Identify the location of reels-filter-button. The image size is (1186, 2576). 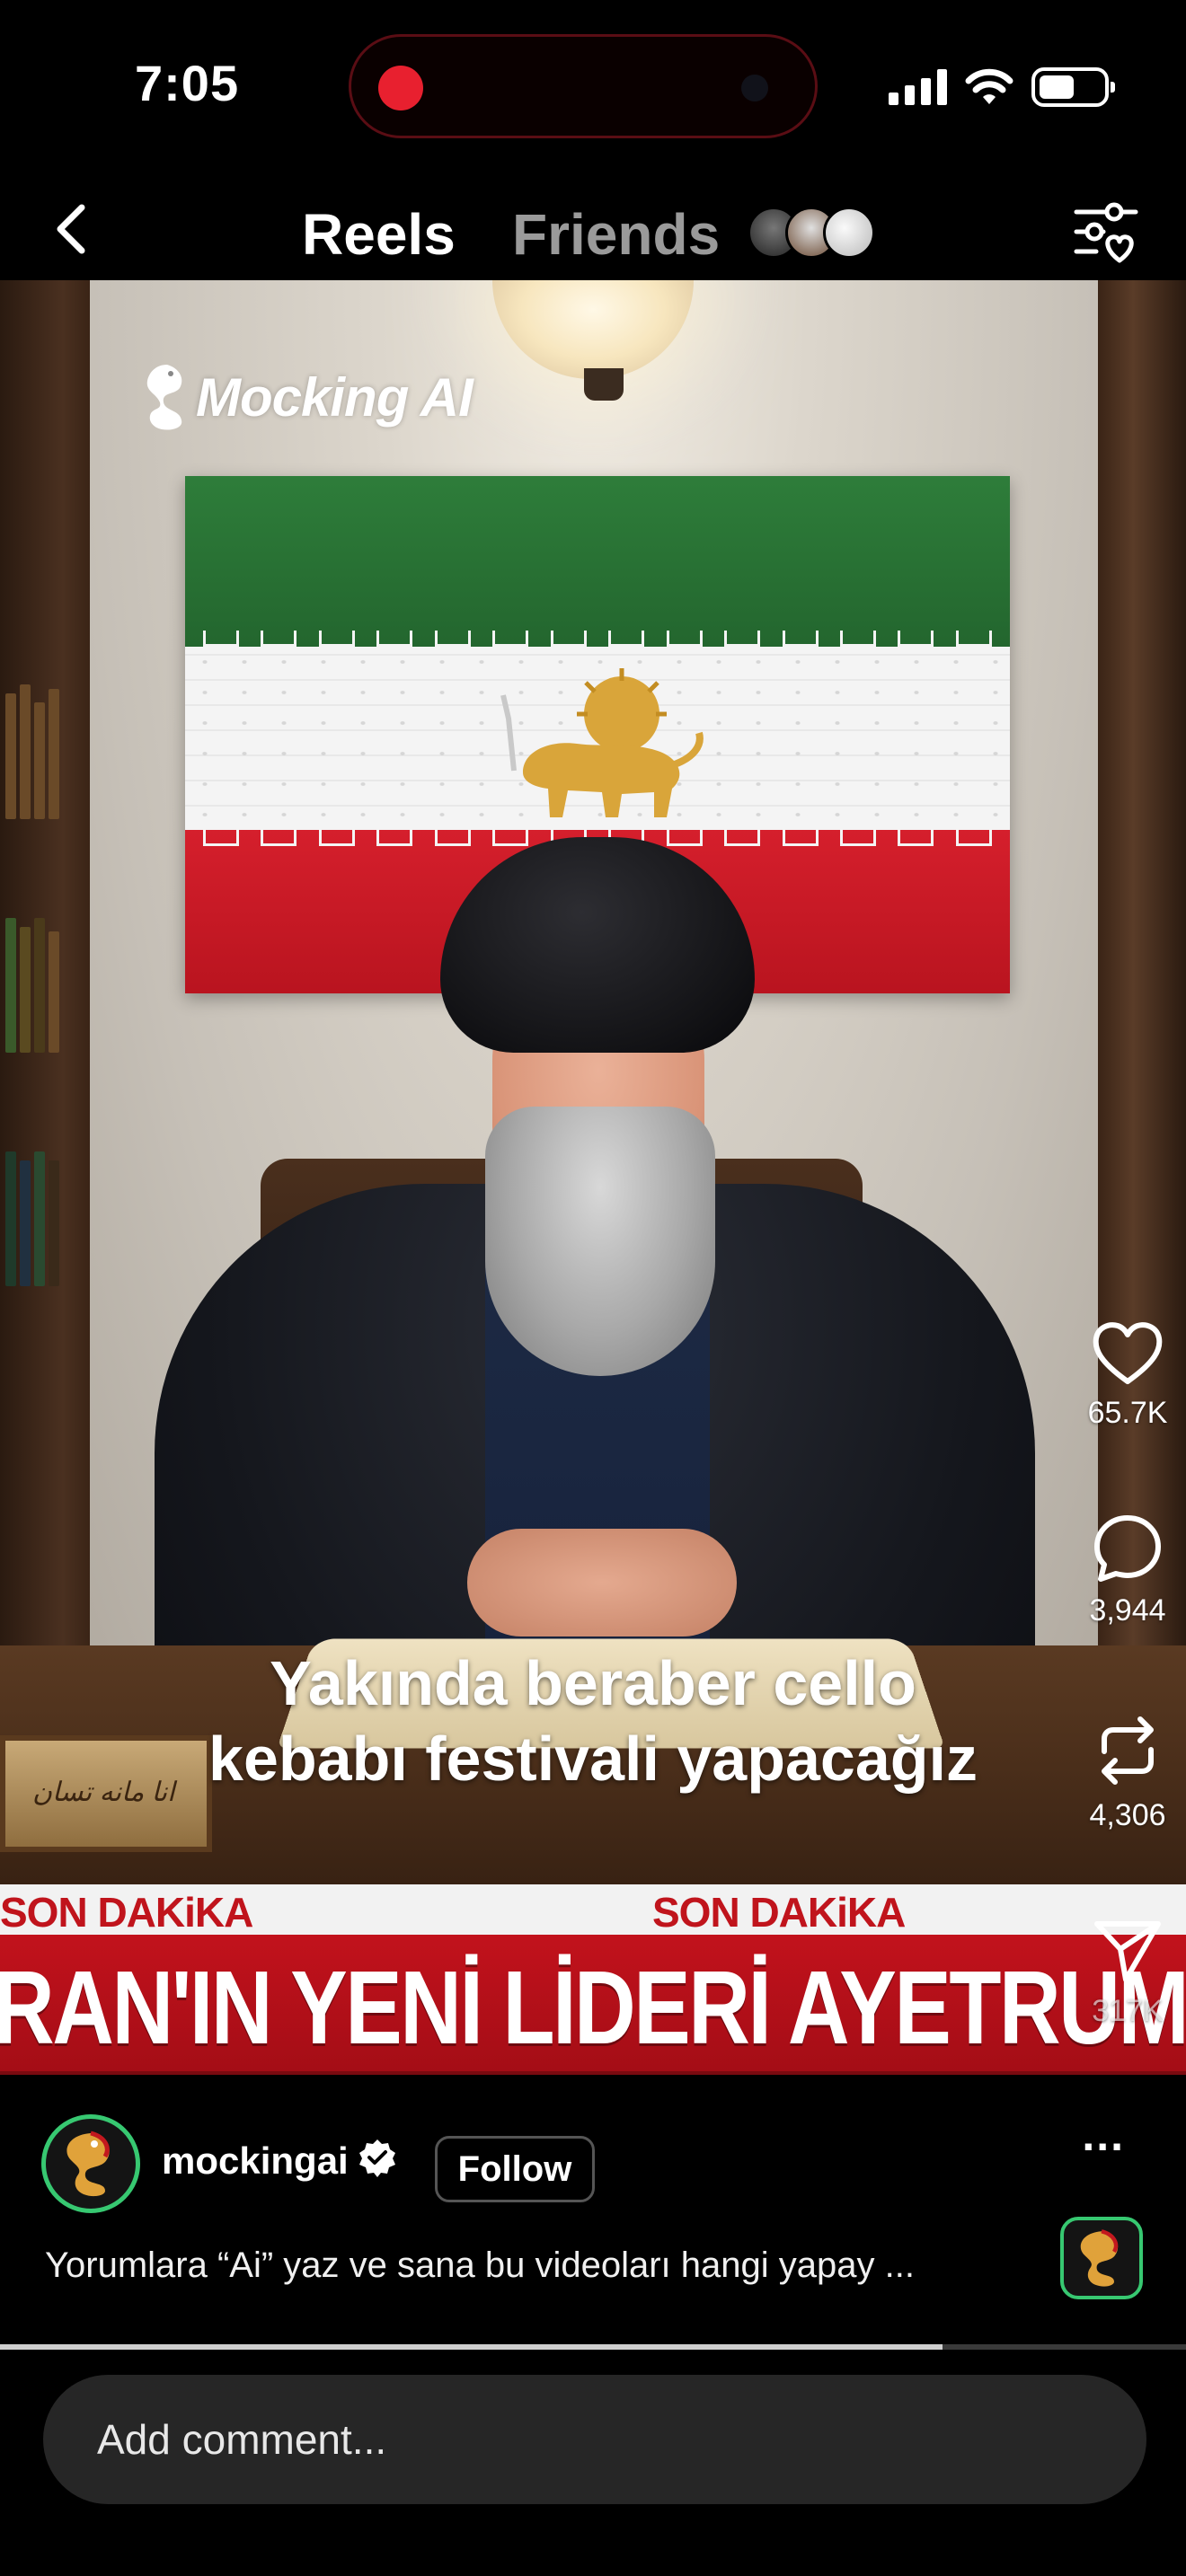
(1106, 231).